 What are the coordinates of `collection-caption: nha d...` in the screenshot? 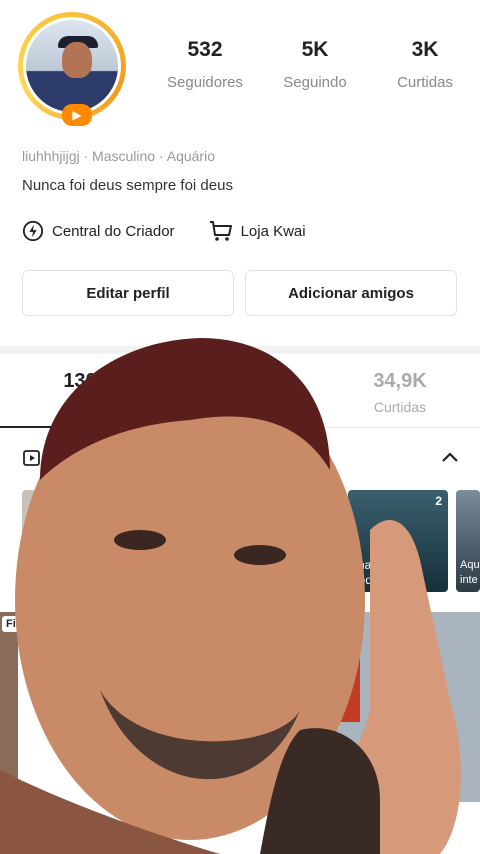 It's located at (320, 572).